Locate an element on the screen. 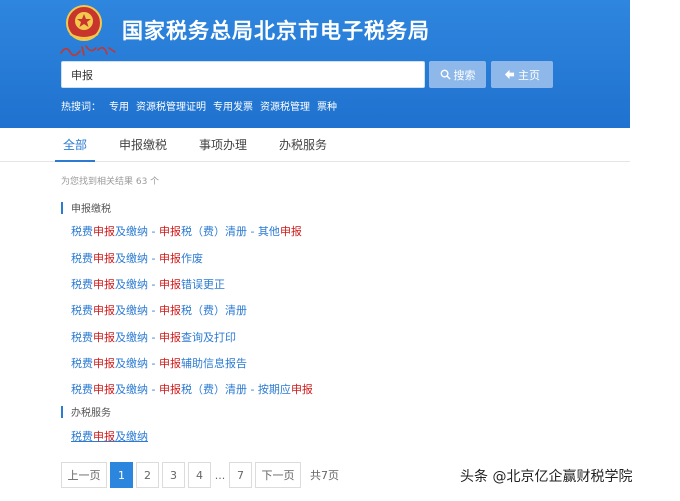 This screenshot has width=680, height=501. result-text: 税（费）清册 is located at coordinates (213, 310).